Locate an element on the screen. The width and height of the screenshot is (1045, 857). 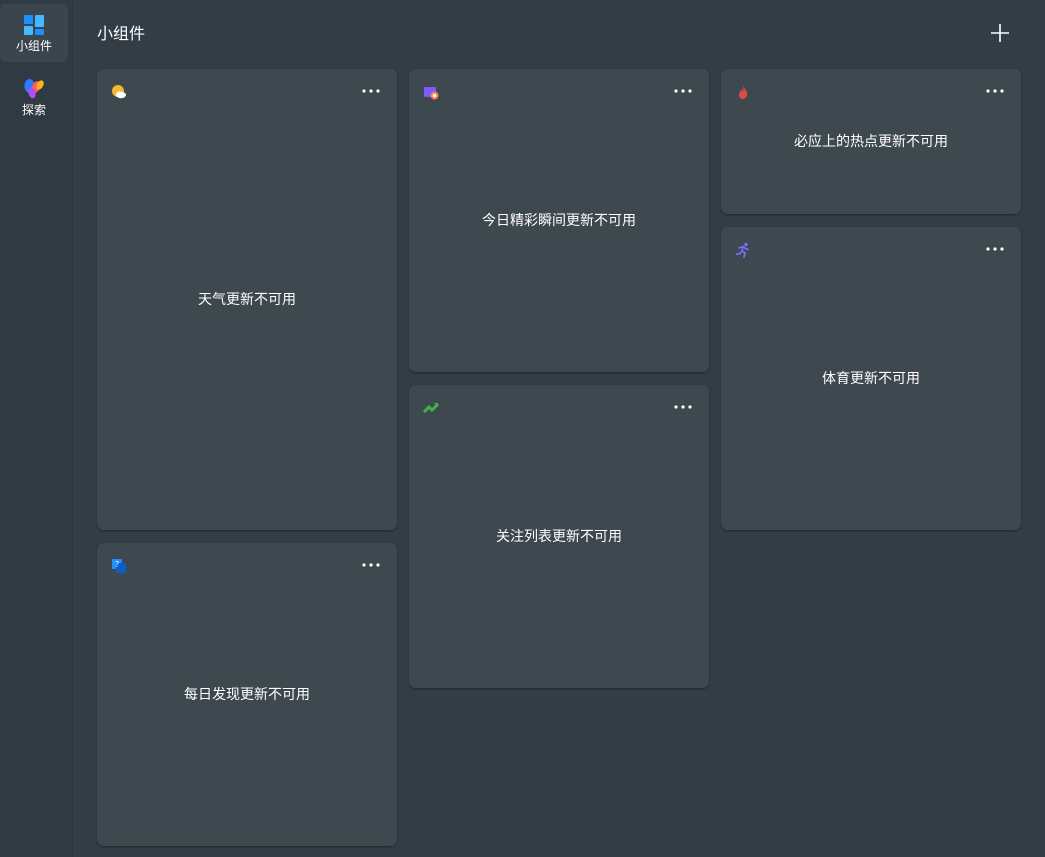
widgets-icon is located at coordinates (34, 25).